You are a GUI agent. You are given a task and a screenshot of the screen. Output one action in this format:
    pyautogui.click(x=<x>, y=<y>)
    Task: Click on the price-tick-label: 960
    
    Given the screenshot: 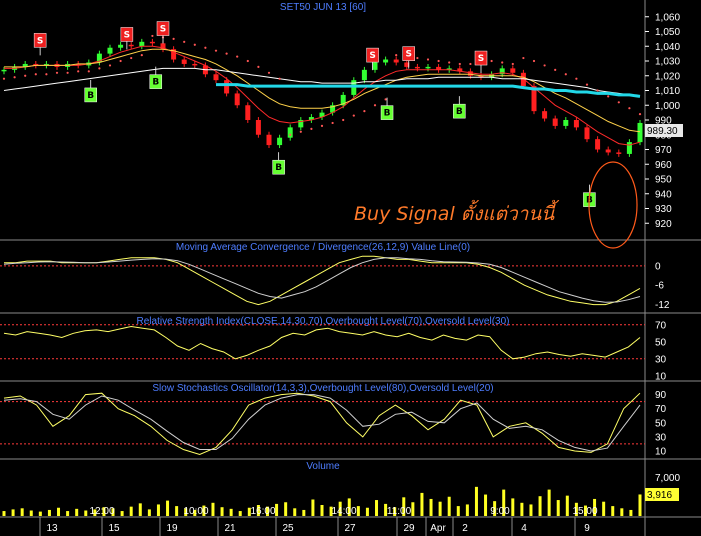 What is the action you would take?
    pyautogui.click(x=663, y=165)
    